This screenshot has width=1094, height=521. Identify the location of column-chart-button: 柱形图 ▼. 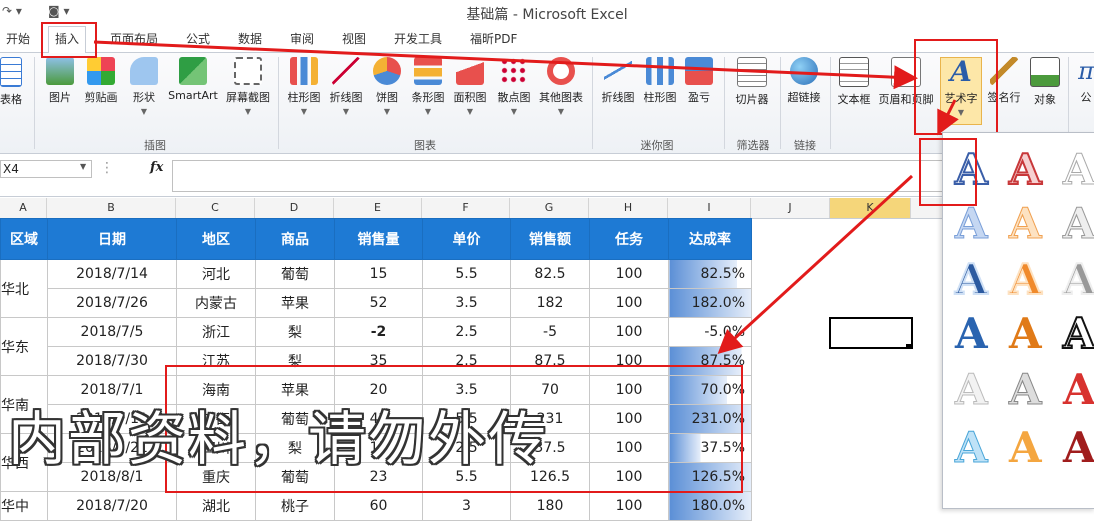
(304, 86).